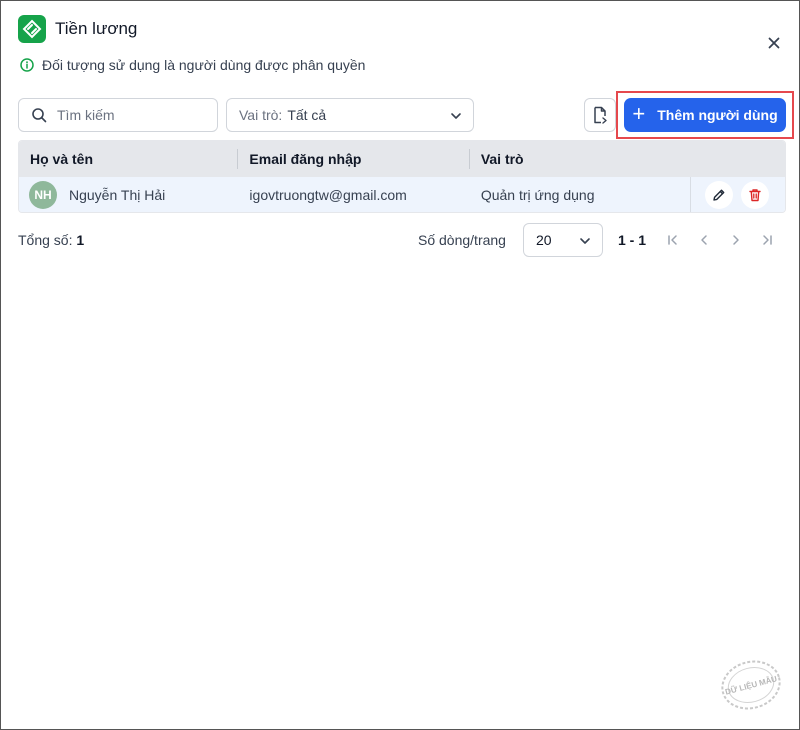  I want to click on search-icon, so click(39, 115).